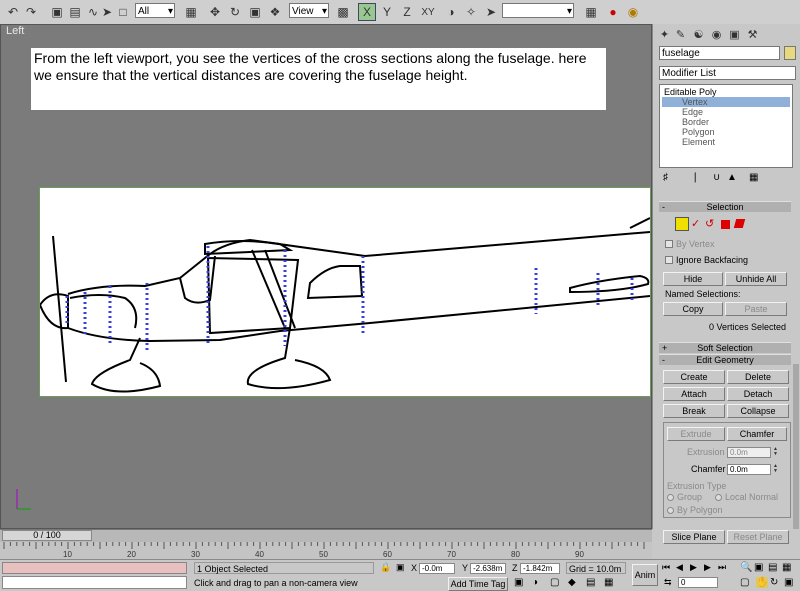  What do you see at coordinates (191, 12) in the screenshot?
I see `select-by-name-icon: ▦` at bounding box center [191, 12].